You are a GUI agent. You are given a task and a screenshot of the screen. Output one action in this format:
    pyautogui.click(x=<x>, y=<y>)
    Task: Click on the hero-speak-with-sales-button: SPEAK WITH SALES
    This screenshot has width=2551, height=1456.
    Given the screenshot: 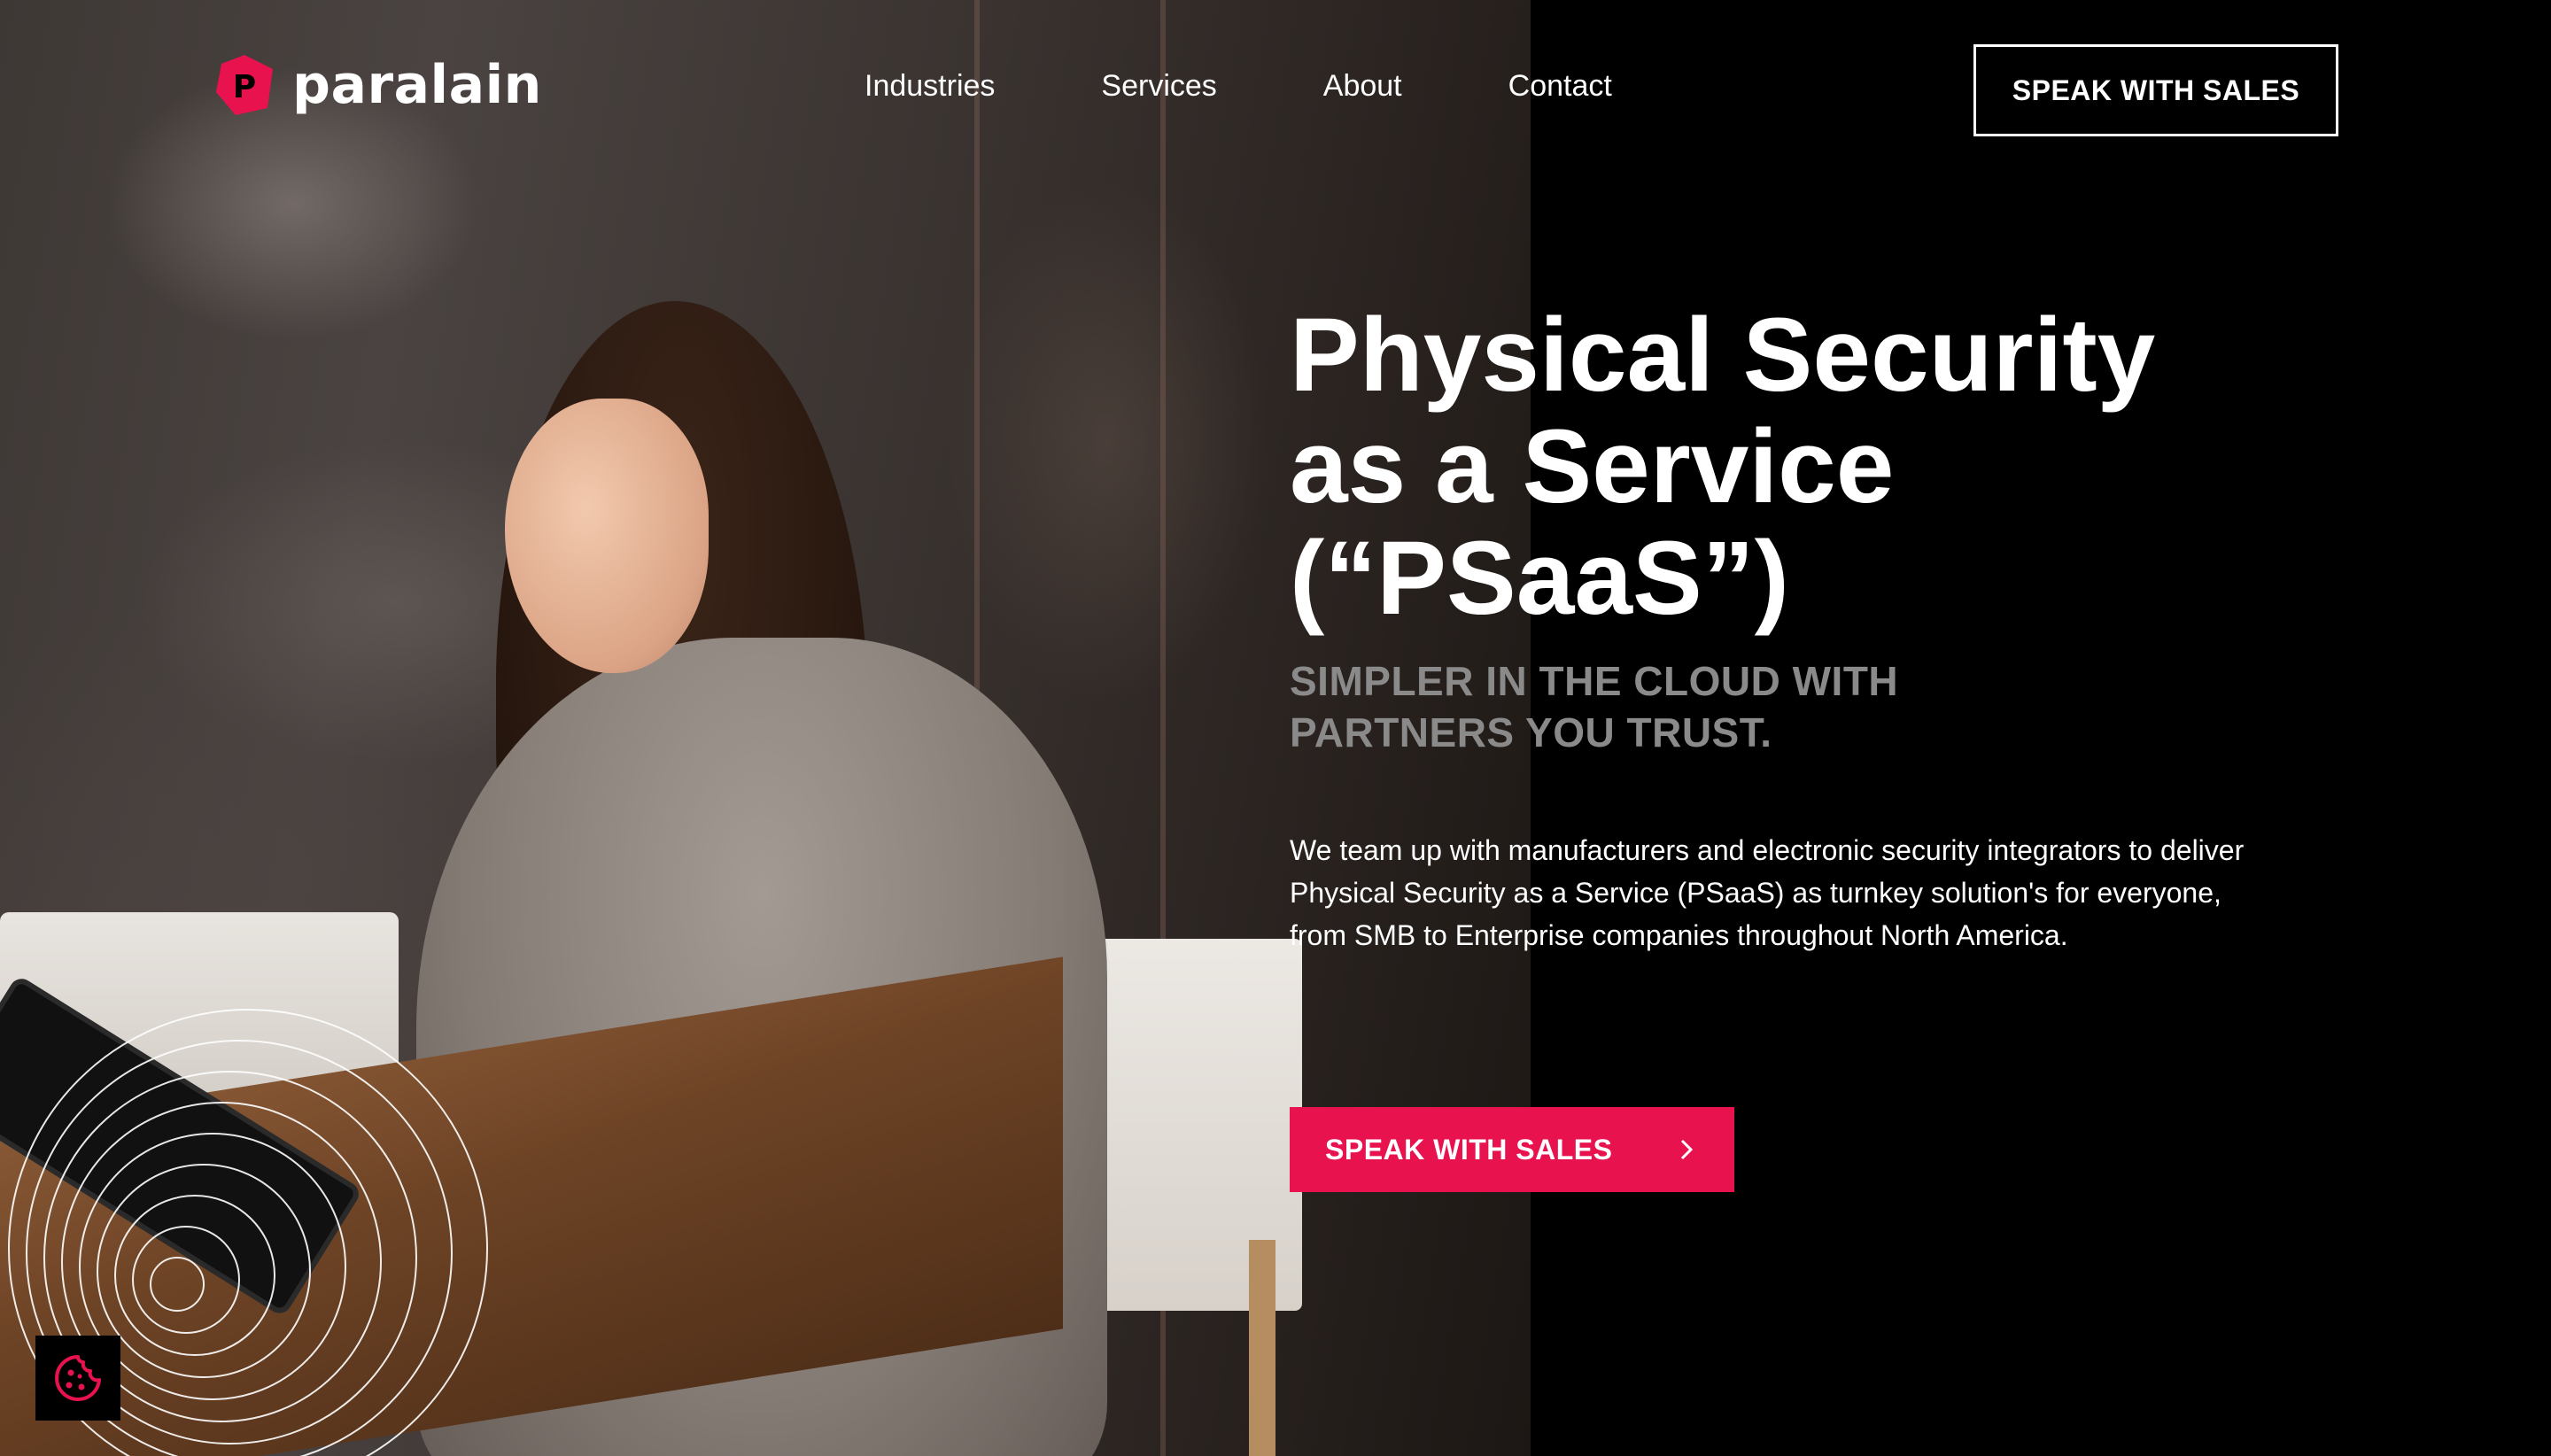 What is the action you would take?
    pyautogui.click(x=1512, y=1149)
    